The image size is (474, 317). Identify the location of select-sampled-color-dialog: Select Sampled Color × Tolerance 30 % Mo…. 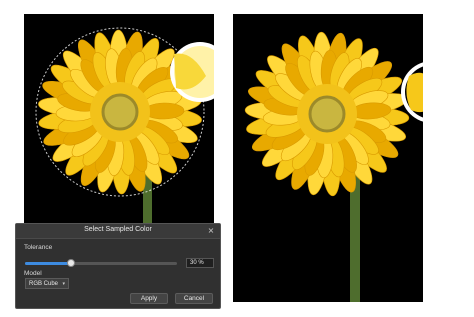
(118, 266).